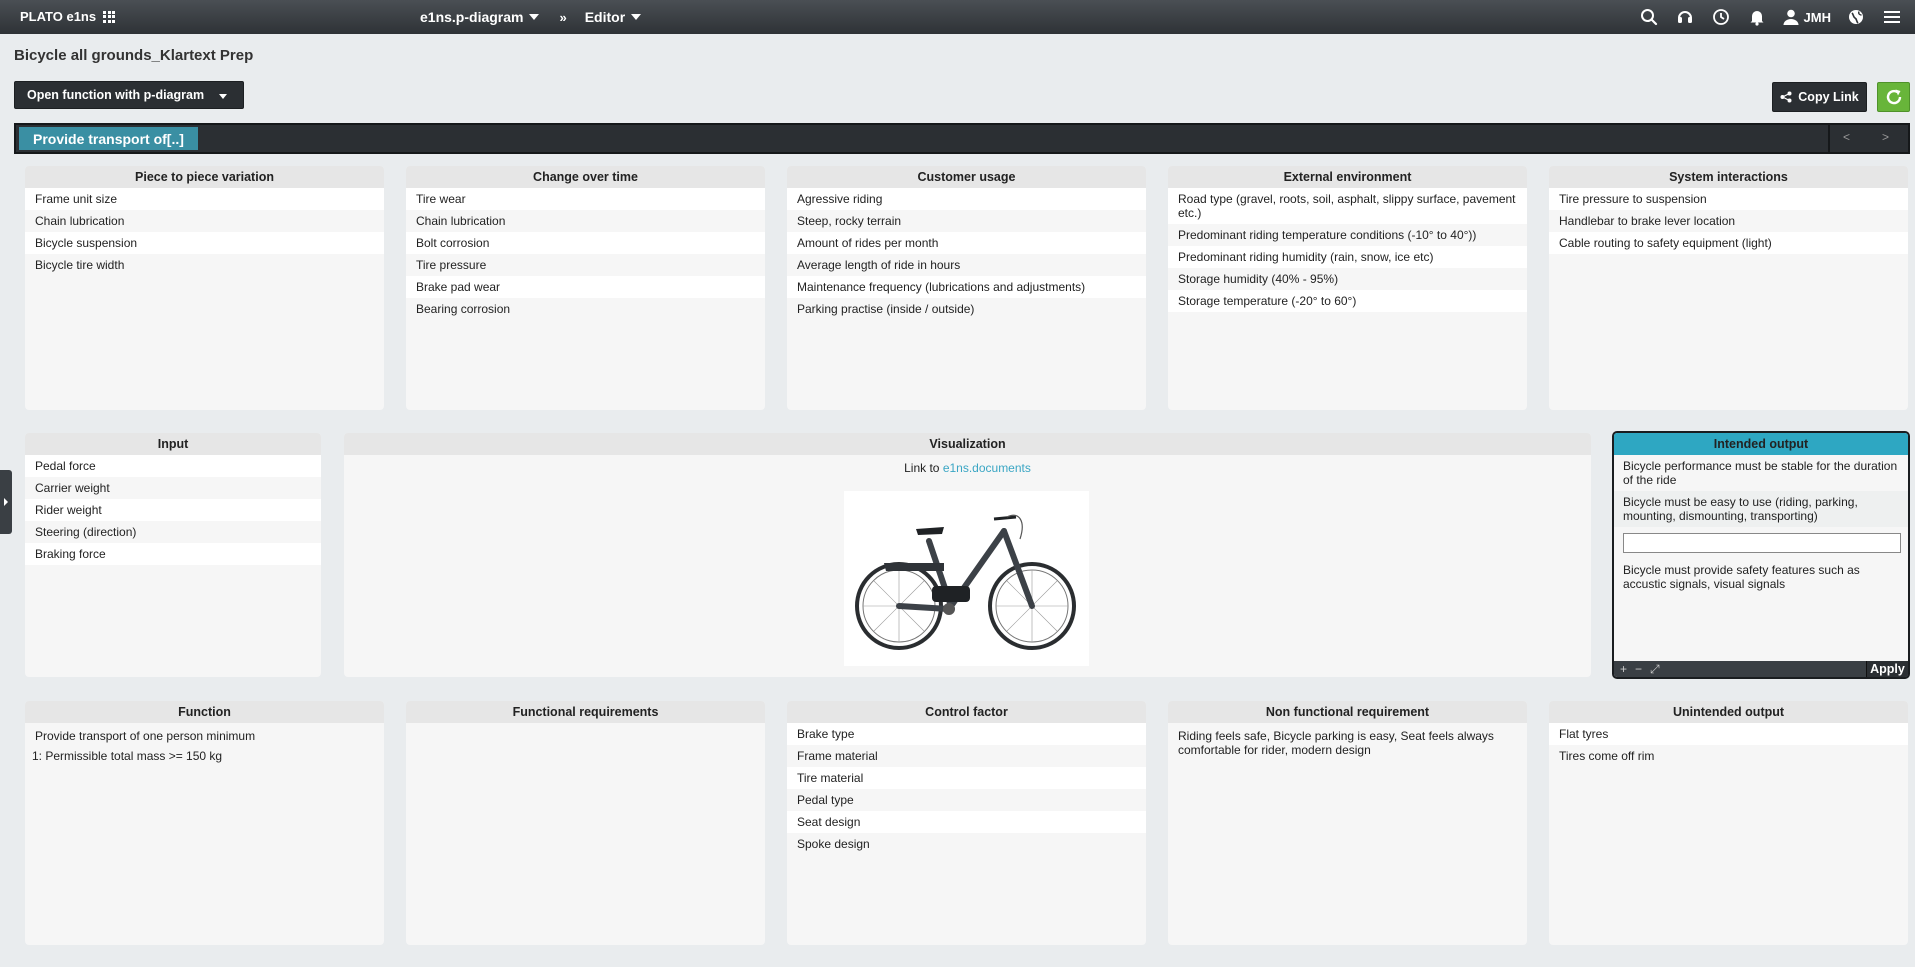 Image resolution: width=1915 pixels, height=967 pixels. I want to click on list-item: Provide transport of one person minimum, so click(204, 736).